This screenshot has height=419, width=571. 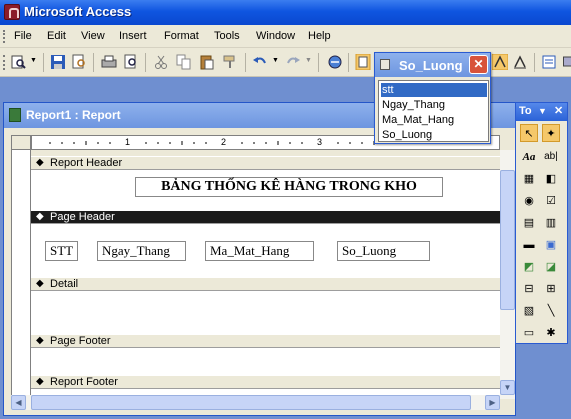 What do you see at coordinates (265, 341) in the screenshot?
I see `section-bar-page-footer: ◆ Page Footer` at bounding box center [265, 341].